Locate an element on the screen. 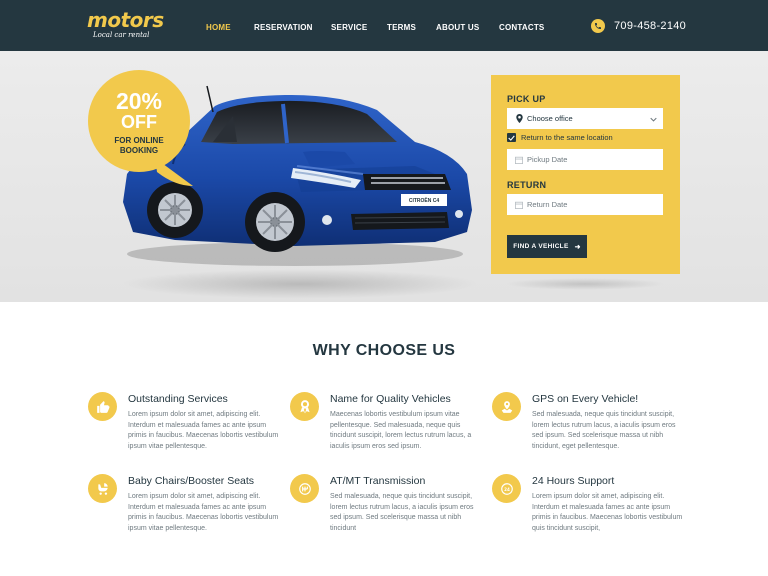  return-date-field: Return Date is located at coordinates (585, 204).